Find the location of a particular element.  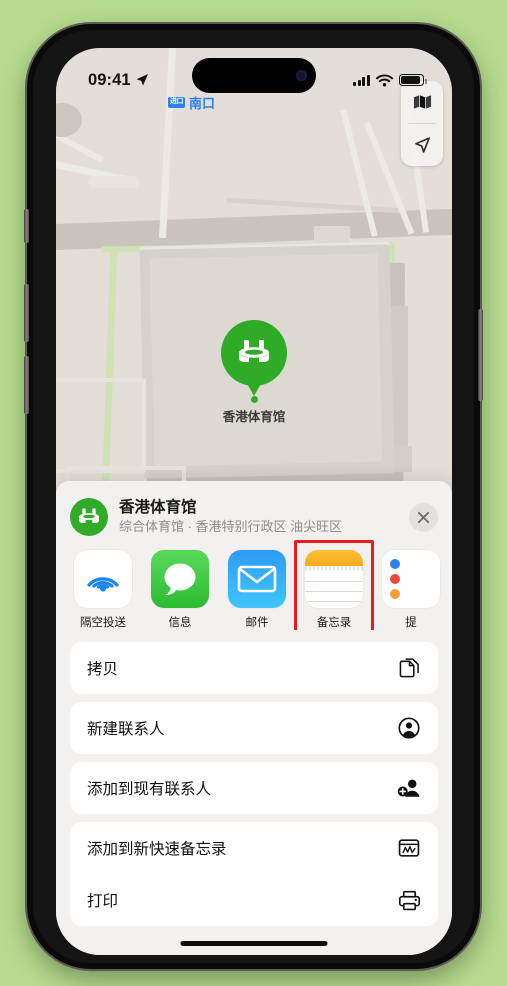

battery-icon is located at coordinates (413, 80).